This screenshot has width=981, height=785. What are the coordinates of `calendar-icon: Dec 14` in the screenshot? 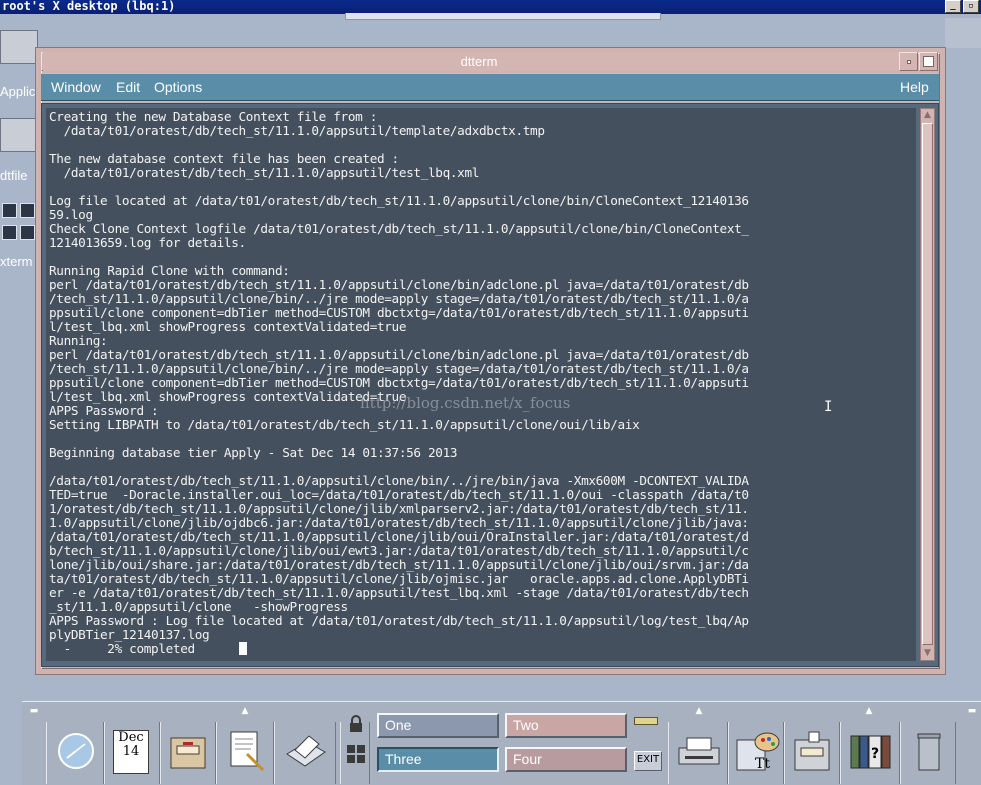 It's located at (131, 752).